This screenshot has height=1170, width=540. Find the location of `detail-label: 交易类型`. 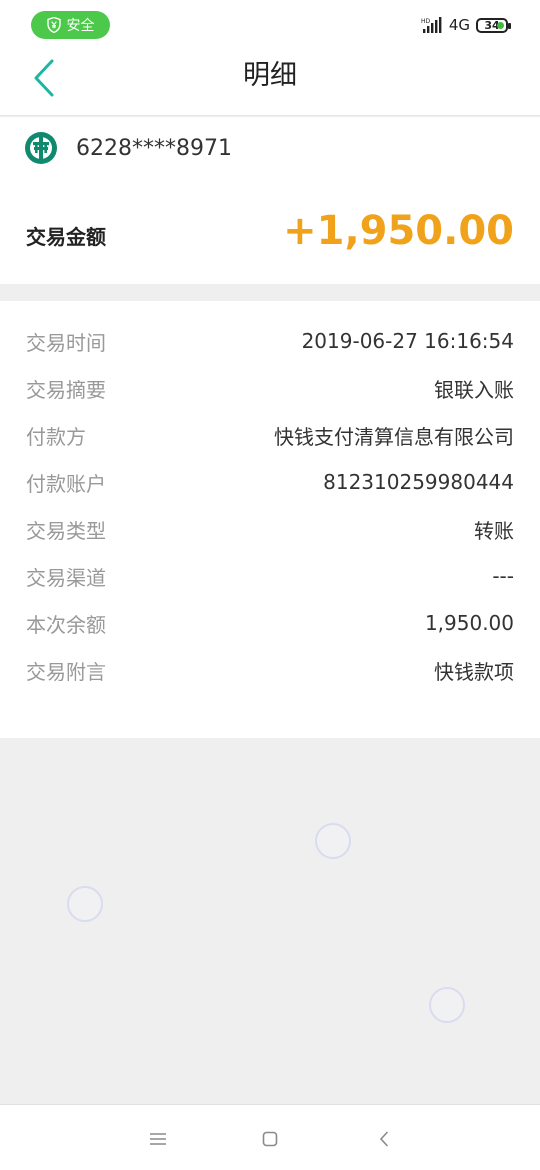

detail-label: 交易类型 is located at coordinates (66, 530).